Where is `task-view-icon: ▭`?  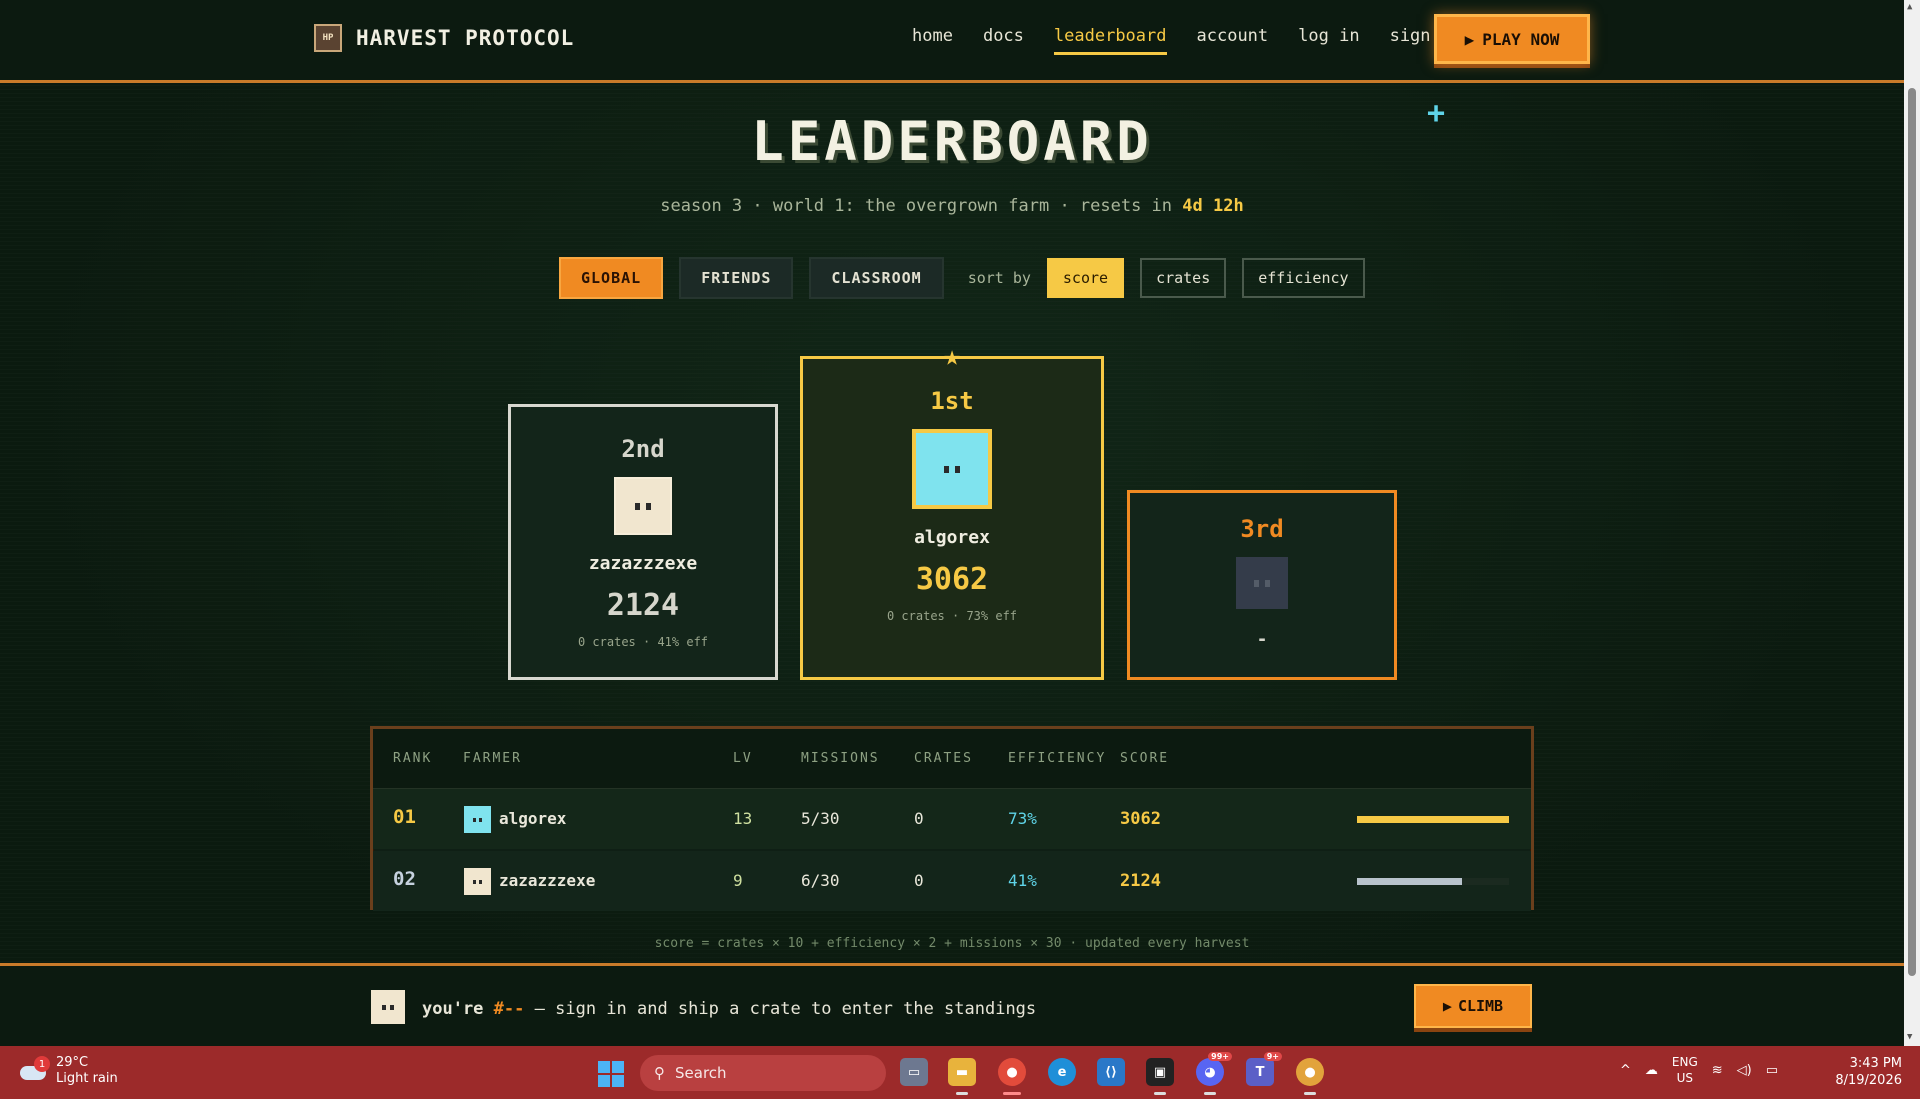 task-view-icon: ▭ is located at coordinates (914, 1072).